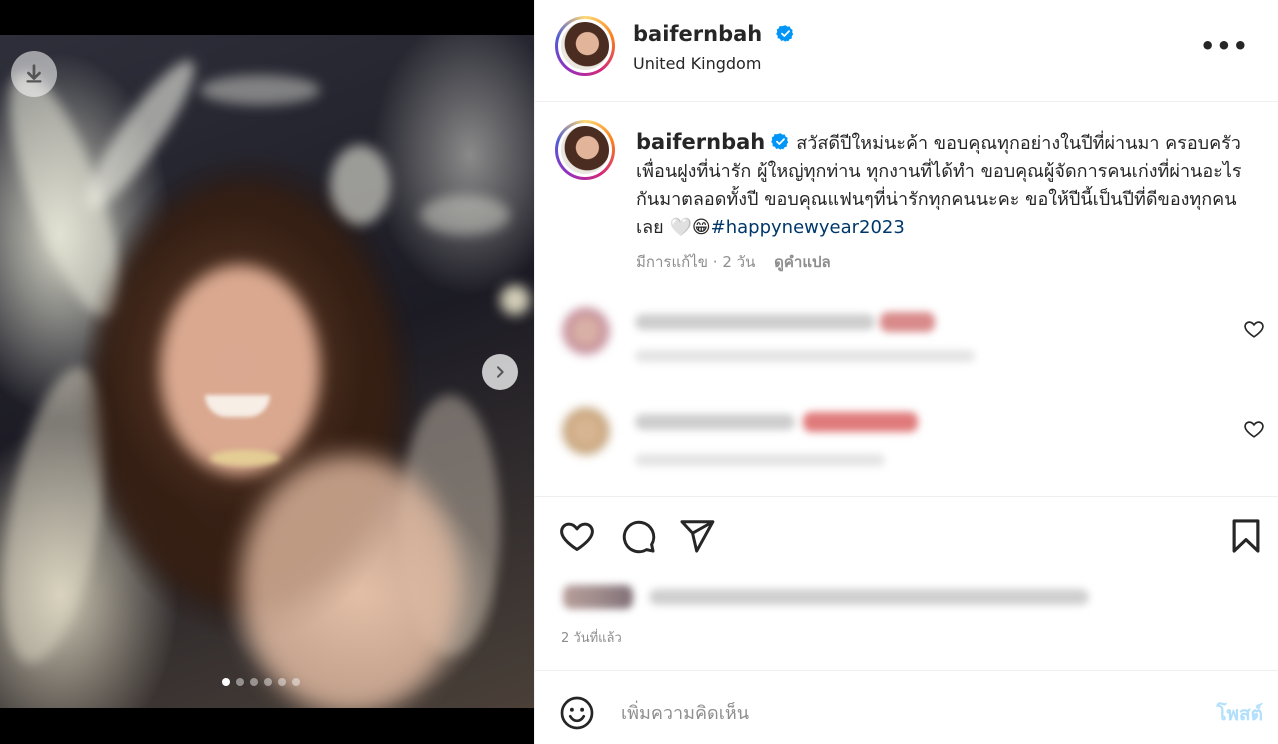 This screenshot has width=1278, height=744. I want to click on bookmark-icon, so click(1246, 536).